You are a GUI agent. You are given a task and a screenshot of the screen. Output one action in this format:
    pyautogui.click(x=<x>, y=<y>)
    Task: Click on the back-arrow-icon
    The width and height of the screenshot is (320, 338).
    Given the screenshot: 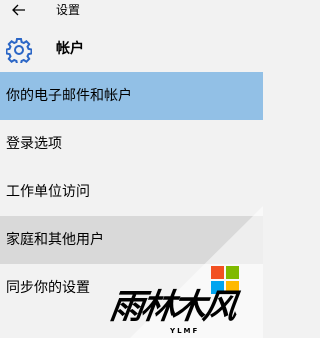 What is the action you would take?
    pyautogui.click(x=18, y=10)
    